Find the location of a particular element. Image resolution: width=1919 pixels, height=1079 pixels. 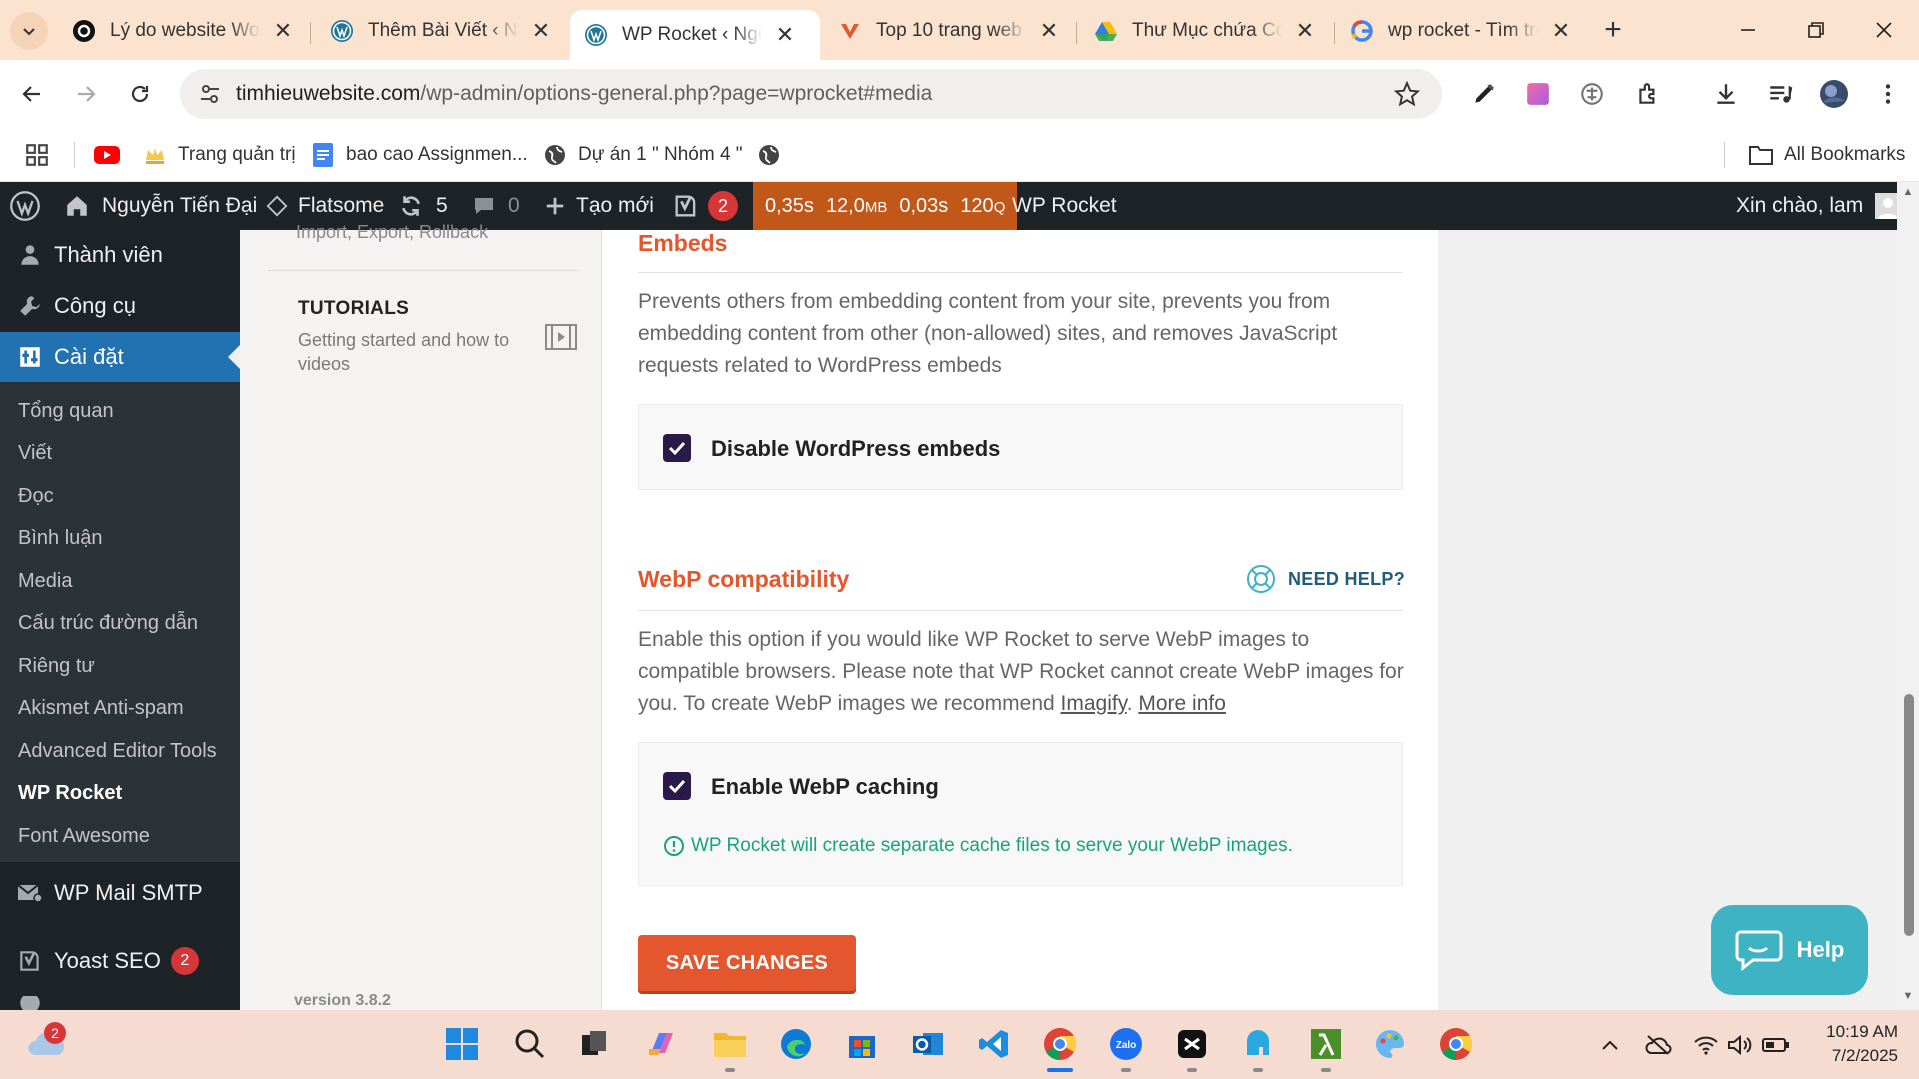

submenu-wp-rocket: WP Rocket is located at coordinates (120, 794).